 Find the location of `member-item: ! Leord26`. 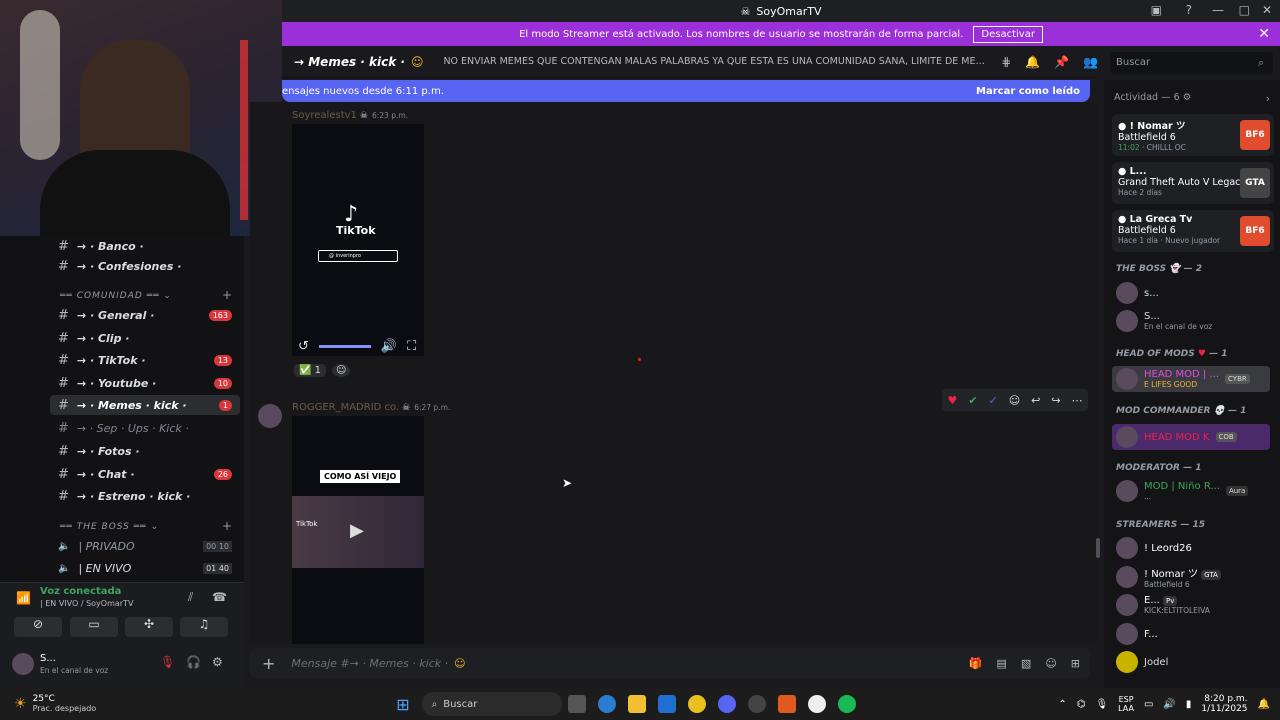

member-item: ! Leord26 is located at coordinates (1154, 548).